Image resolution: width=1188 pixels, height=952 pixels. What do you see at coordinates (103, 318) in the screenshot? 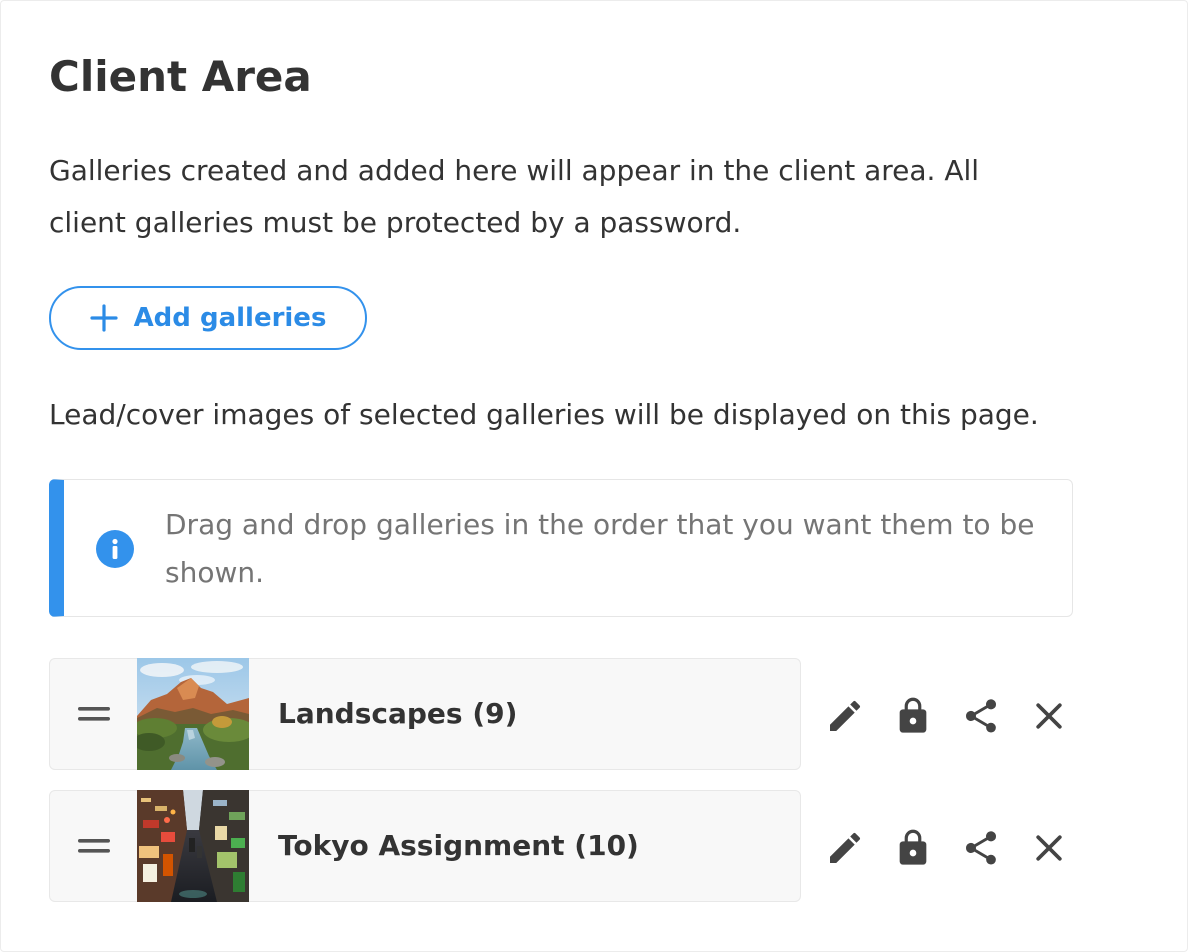
I see `plus-icon` at bounding box center [103, 318].